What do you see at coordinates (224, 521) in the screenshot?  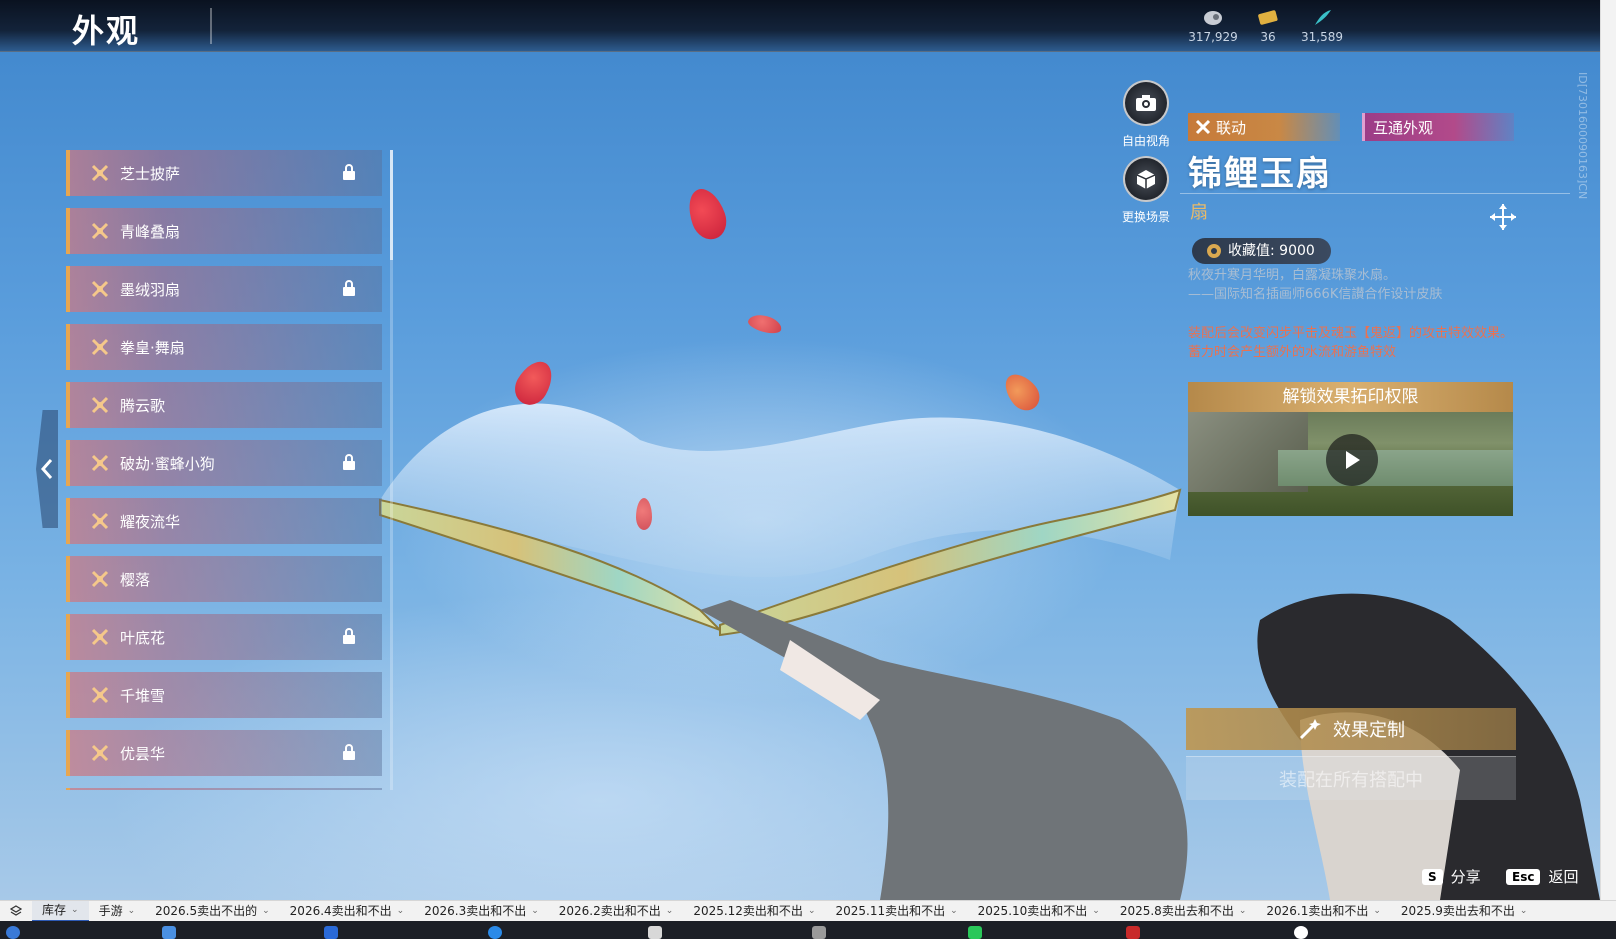 I see `skin-list-item: 耀夜流华` at bounding box center [224, 521].